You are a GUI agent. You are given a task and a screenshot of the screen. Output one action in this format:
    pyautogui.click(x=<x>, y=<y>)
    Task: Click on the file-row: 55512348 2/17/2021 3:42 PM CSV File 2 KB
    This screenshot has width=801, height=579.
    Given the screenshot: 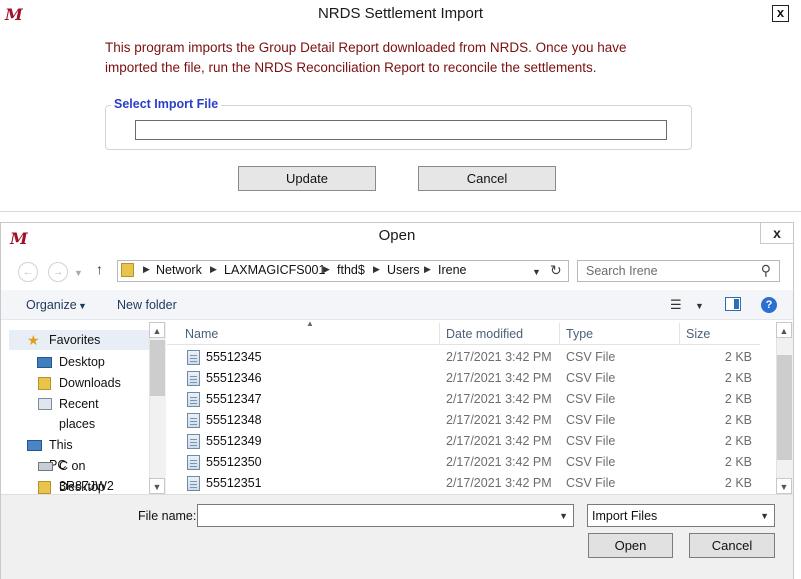 What is the action you would take?
    pyautogui.click(x=463, y=420)
    